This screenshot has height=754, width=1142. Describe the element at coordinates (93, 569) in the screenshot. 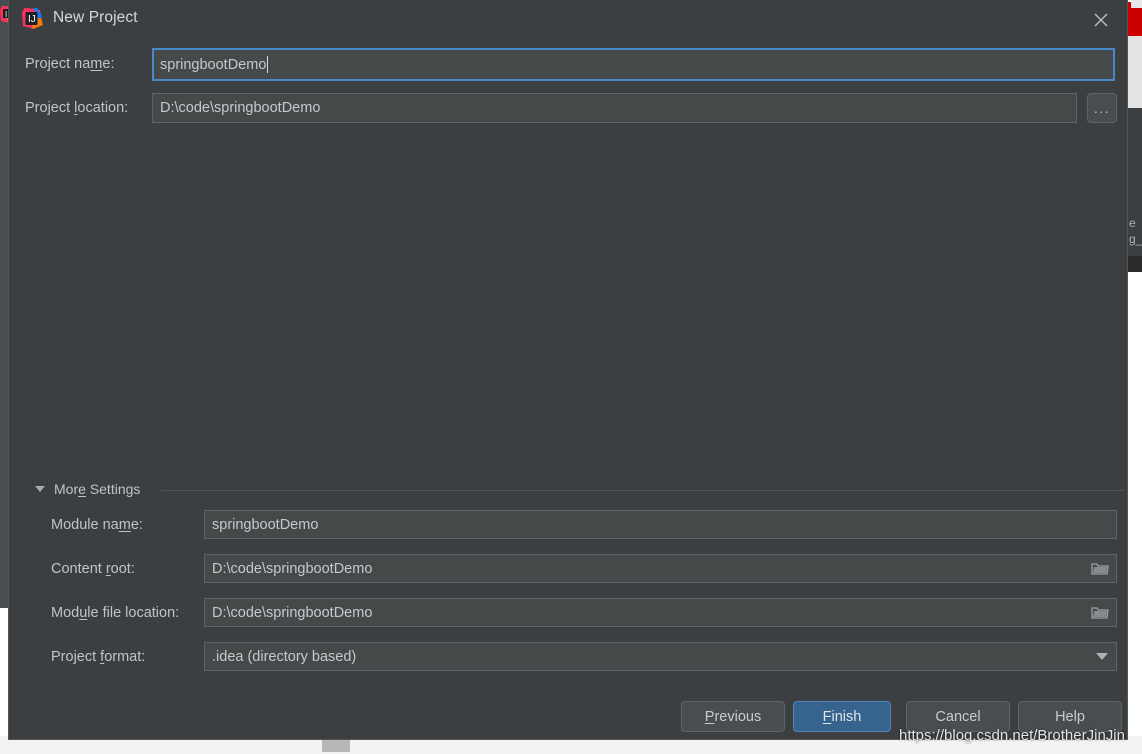

I see `content-root-label: Content root:` at that location.